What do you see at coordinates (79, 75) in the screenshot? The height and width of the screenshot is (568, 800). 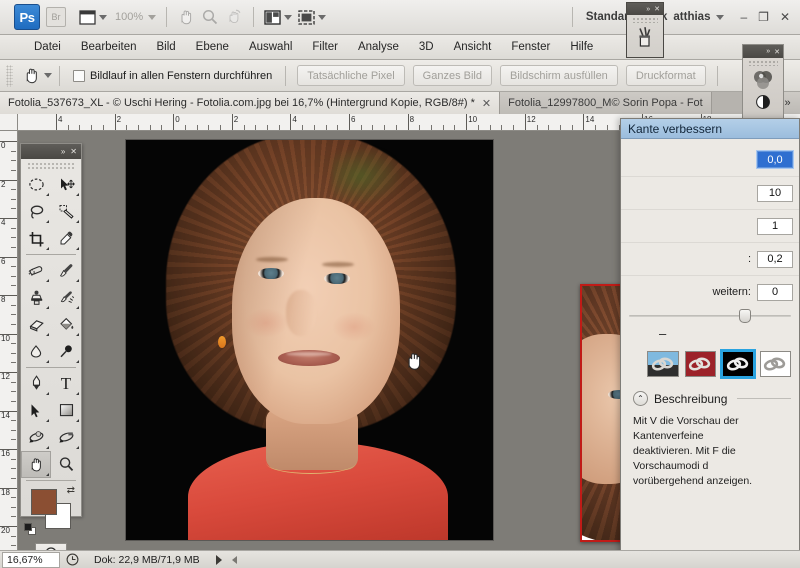 I see `scroll-all-windows-checkbox` at bounding box center [79, 75].